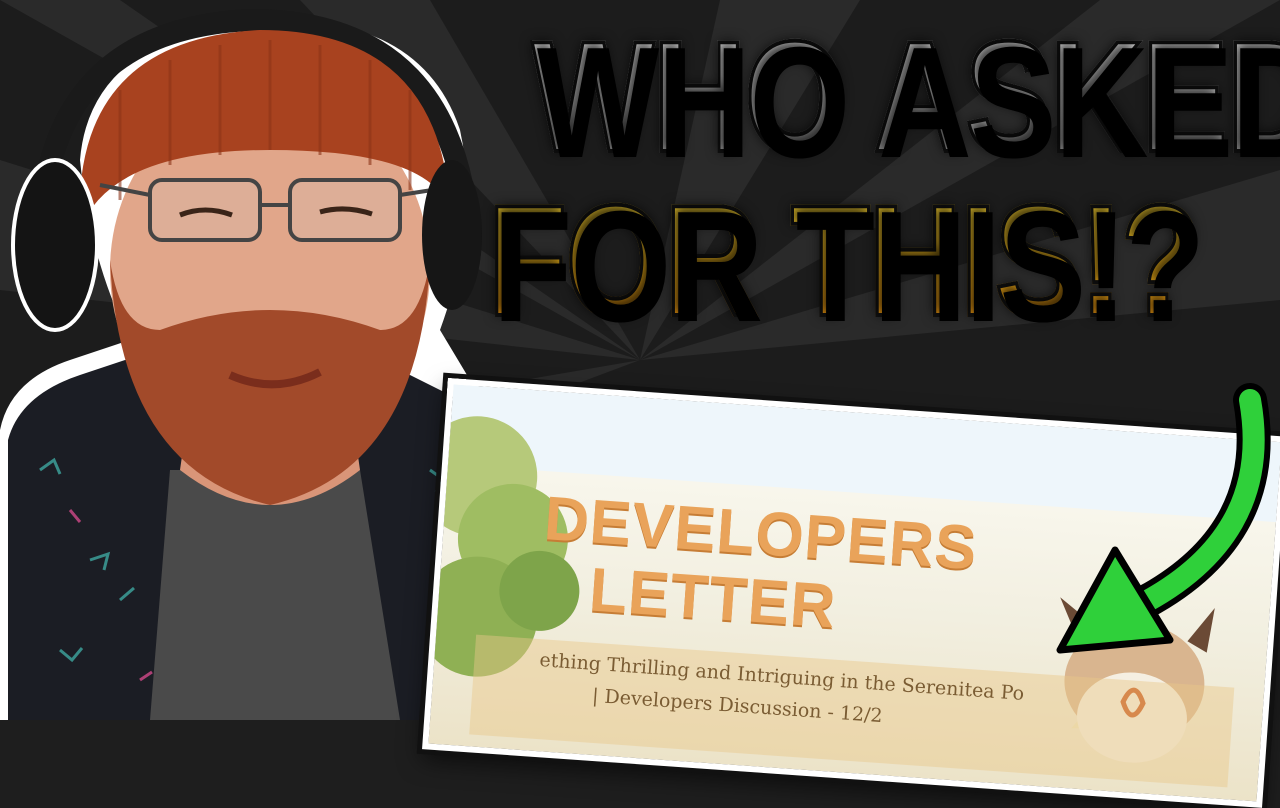 This screenshot has width=1280, height=808. I want to click on headline-line-2-text: FOR THIS, so click(784, 261).